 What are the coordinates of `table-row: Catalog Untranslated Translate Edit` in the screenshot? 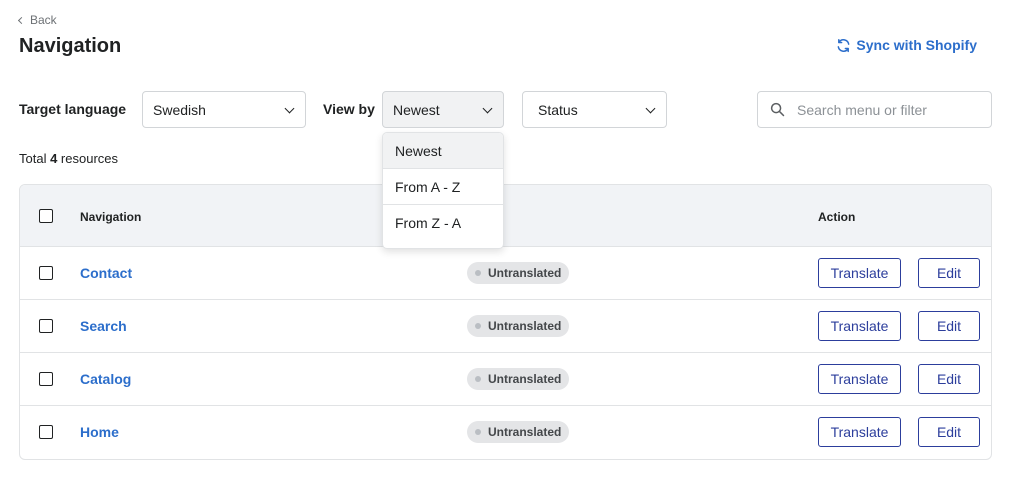 It's located at (505, 379).